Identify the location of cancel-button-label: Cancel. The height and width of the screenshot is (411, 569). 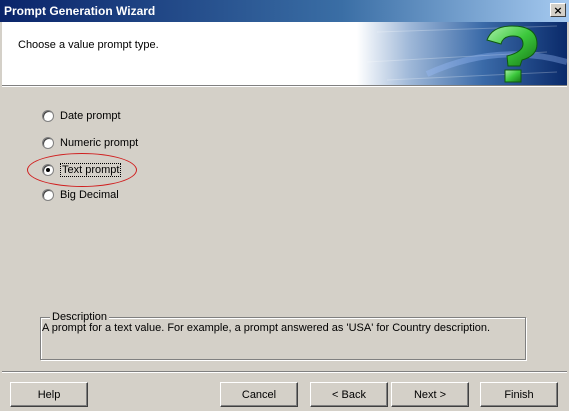
(259, 394).